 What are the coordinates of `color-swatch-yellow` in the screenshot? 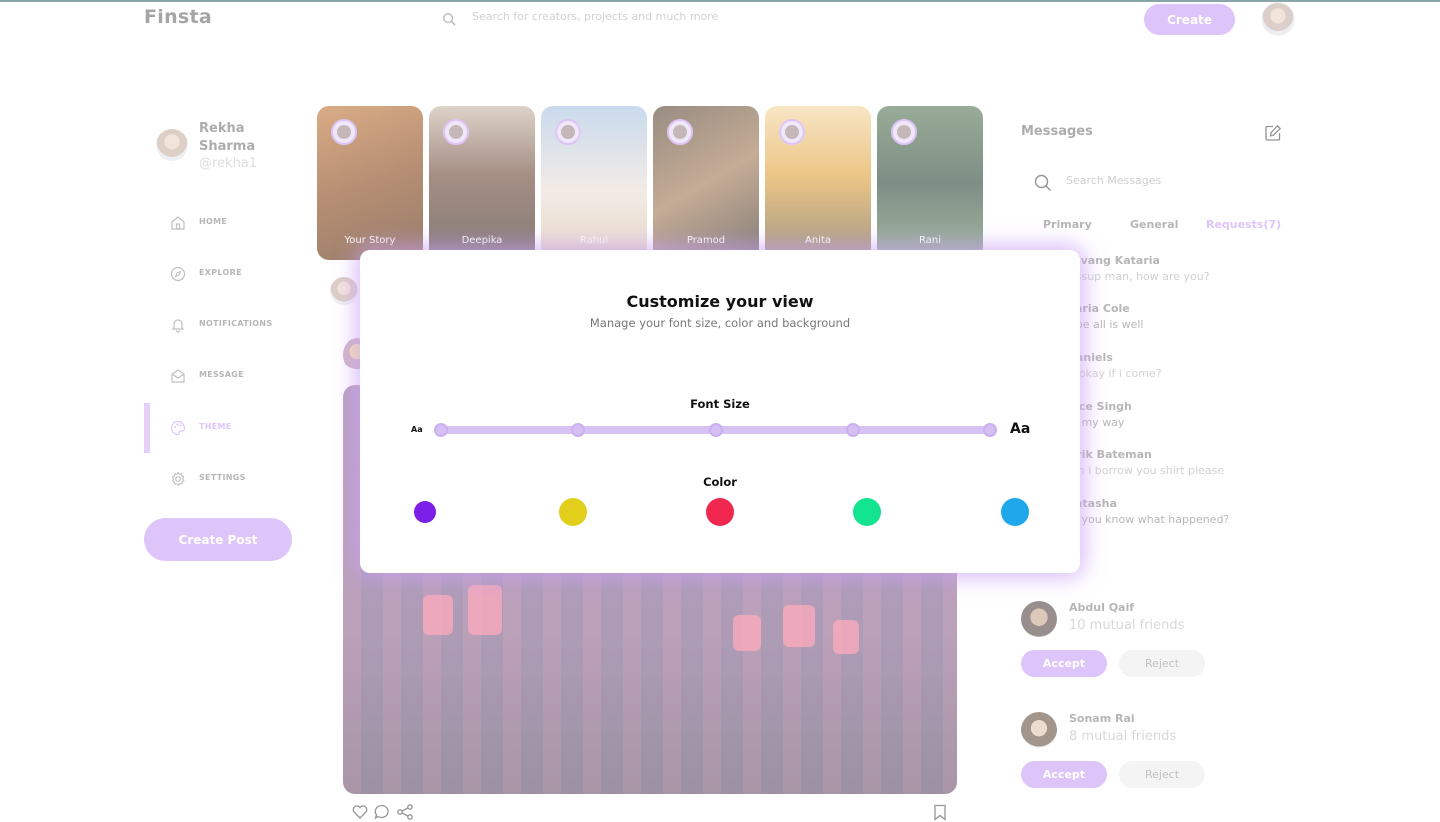 It's located at (573, 512).